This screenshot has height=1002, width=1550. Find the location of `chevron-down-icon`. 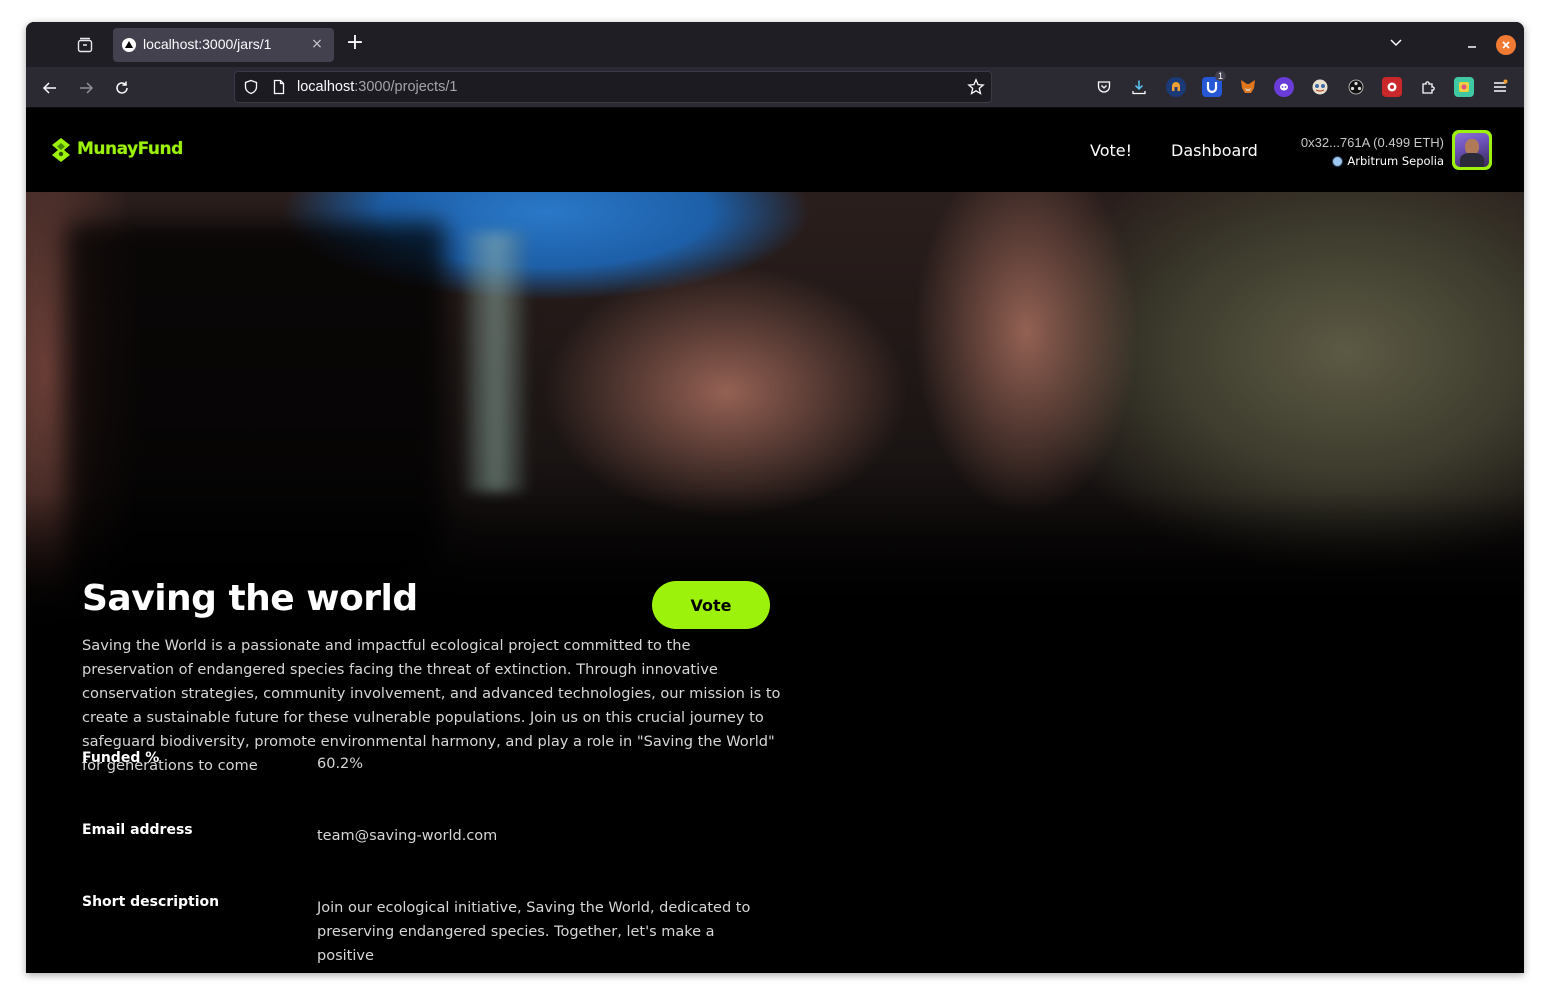

chevron-down-icon is located at coordinates (1399, 45).